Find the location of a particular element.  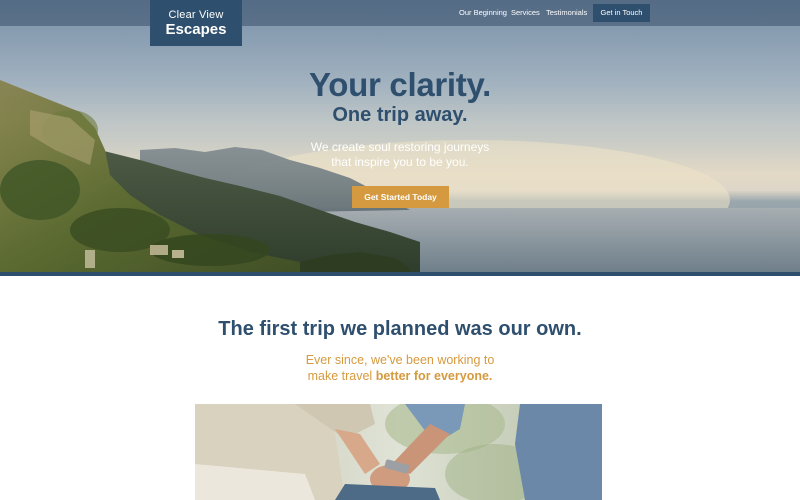

brand-logo-line2: Escapes is located at coordinates (196, 29).